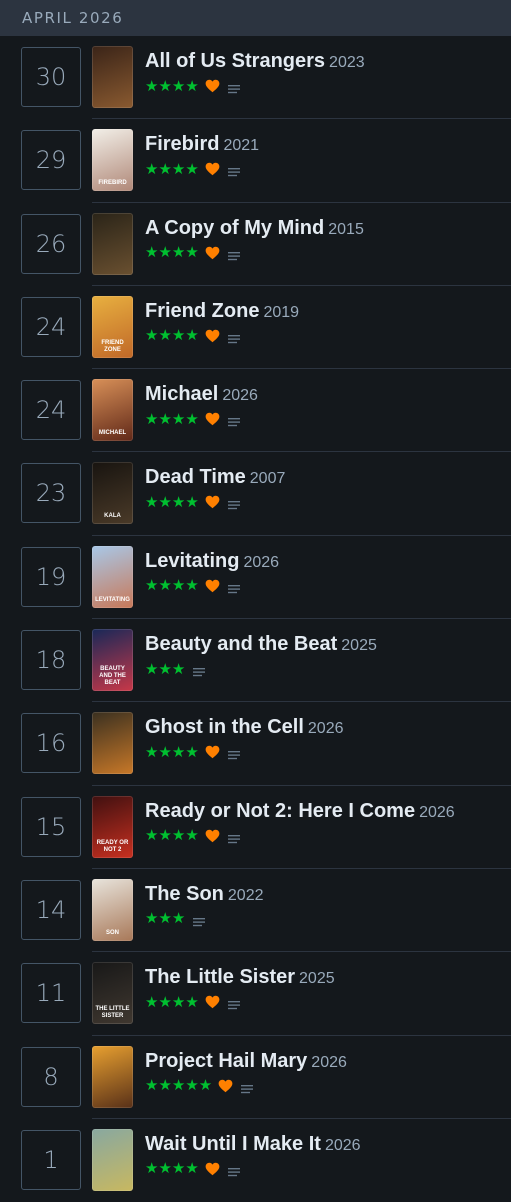 This screenshot has width=511, height=1202. Describe the element at coordinates (51, 743) in the screenshot. I see `day-link: 16` at that location.